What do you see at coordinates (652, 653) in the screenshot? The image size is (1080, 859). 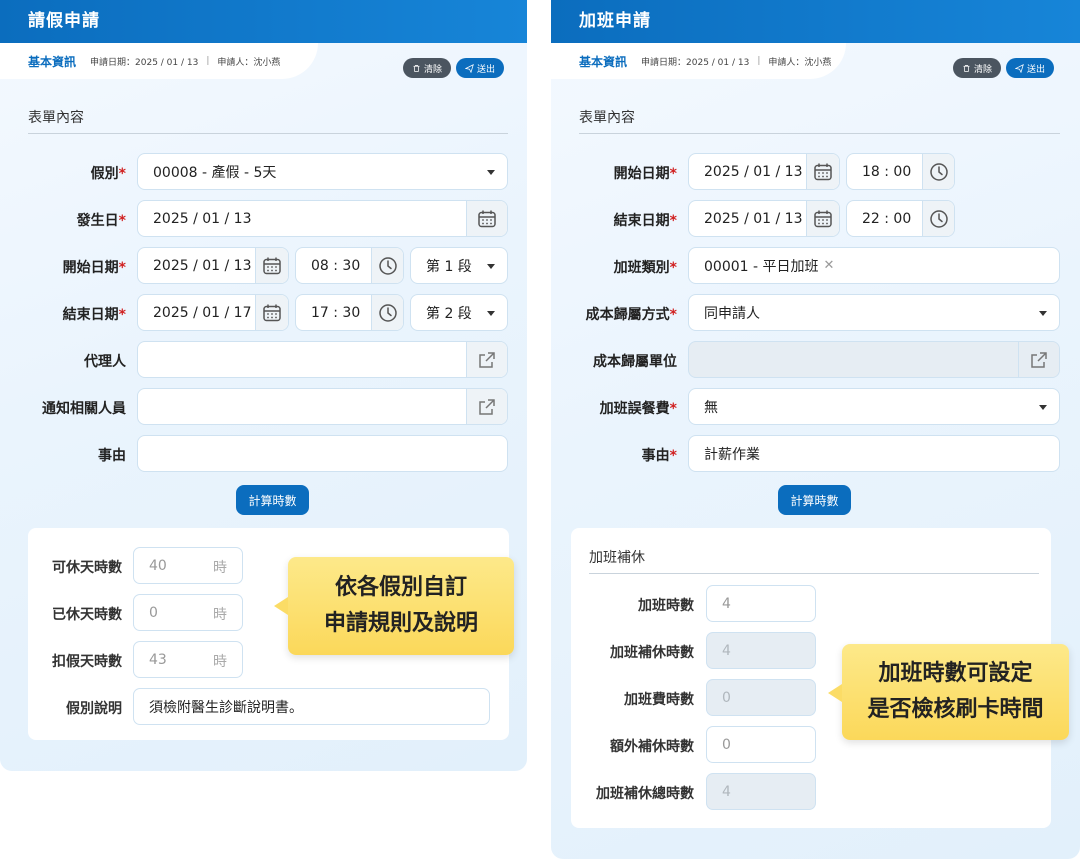 I see `comp-hours-label: 加班補休時數` at bounding box center [652, 653].